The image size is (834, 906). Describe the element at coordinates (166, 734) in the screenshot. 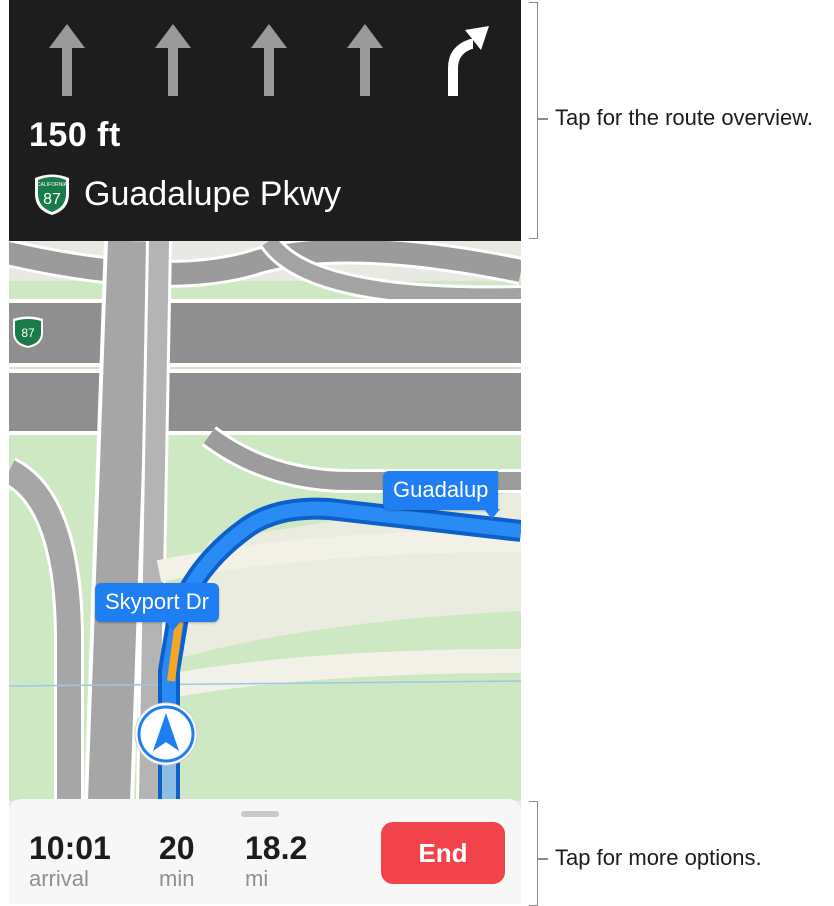

I see `location-arrow-icon` at that location.